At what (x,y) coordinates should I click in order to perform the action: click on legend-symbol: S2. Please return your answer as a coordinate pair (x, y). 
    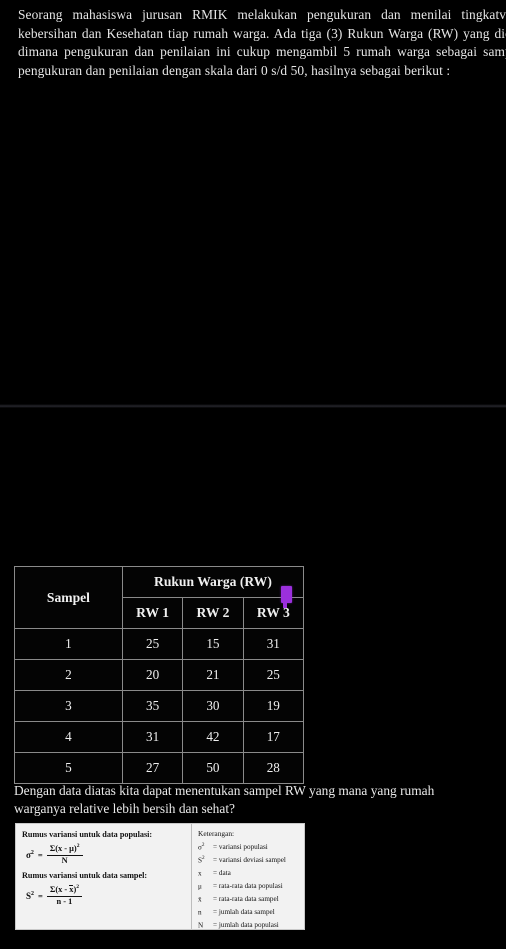
    Looking at the image, I should click on (201, 859).